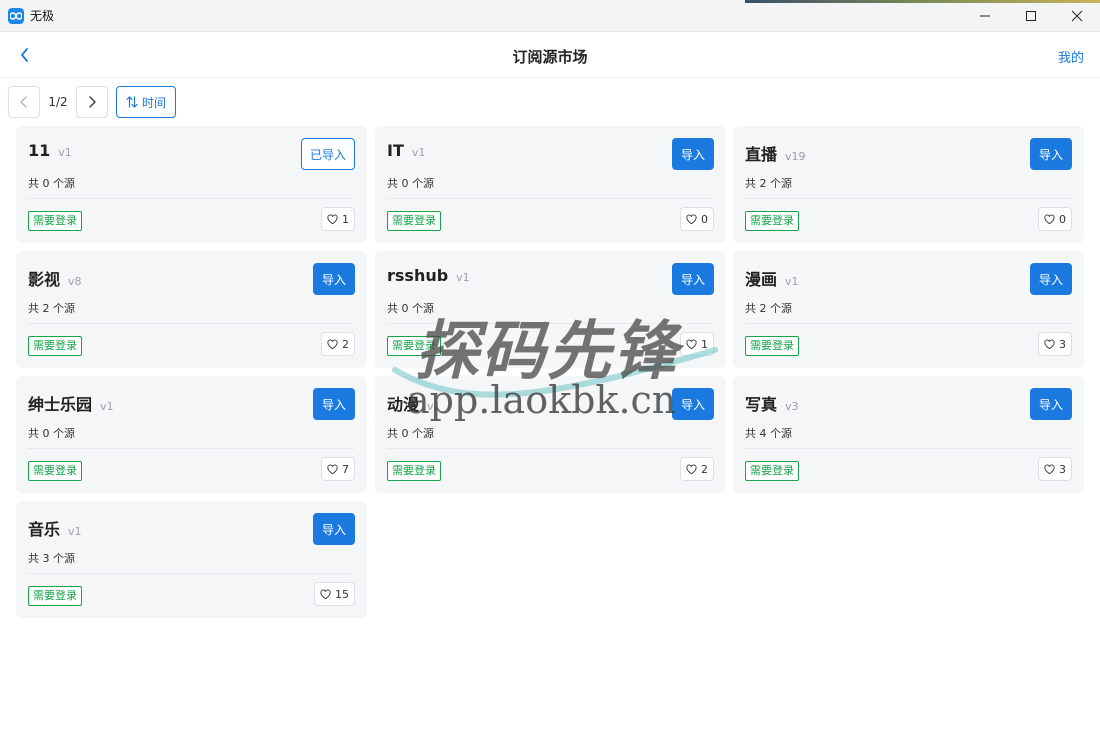 The image size is (1100, 732). What do you see at coordinates (39, 150) in the screenshot?
I see `card-name: 11` at bounding box center [39, 150].